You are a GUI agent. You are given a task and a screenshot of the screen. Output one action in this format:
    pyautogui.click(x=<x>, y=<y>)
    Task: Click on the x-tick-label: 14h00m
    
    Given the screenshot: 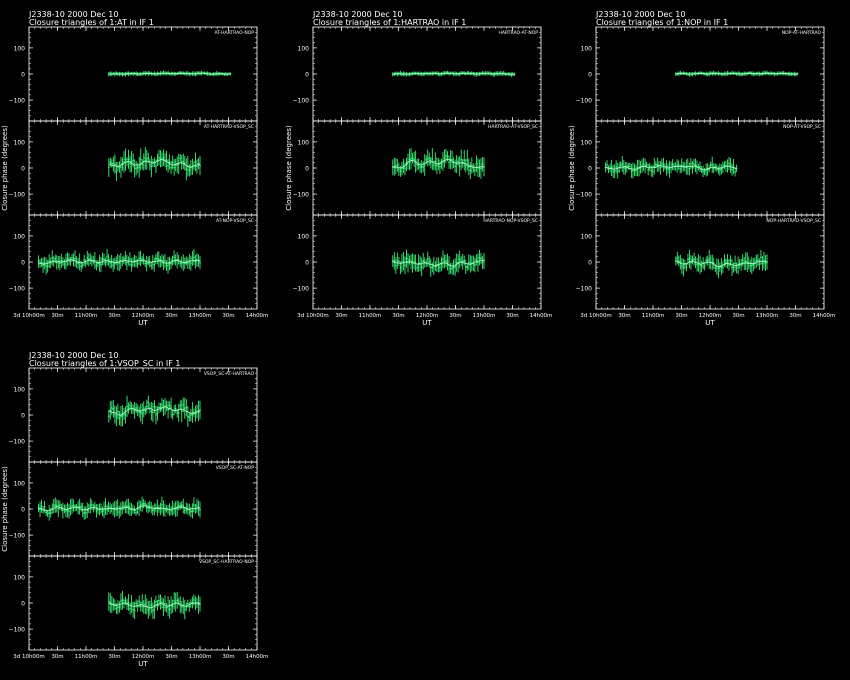 What is the action you would take?
    pyautogui.click(x=541, y=316)
    